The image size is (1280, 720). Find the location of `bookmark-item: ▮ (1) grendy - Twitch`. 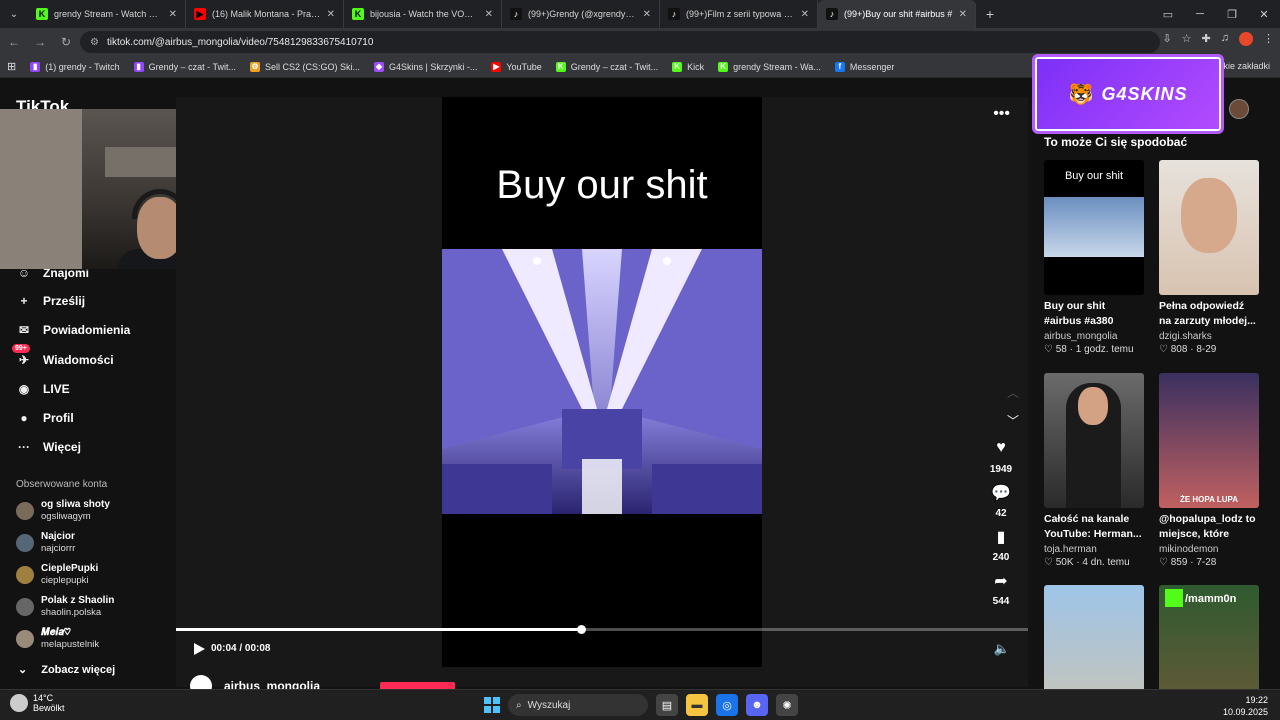

bookmark-item: ▮ (1) grendy - Twitch is located at coordinates (74, 66).